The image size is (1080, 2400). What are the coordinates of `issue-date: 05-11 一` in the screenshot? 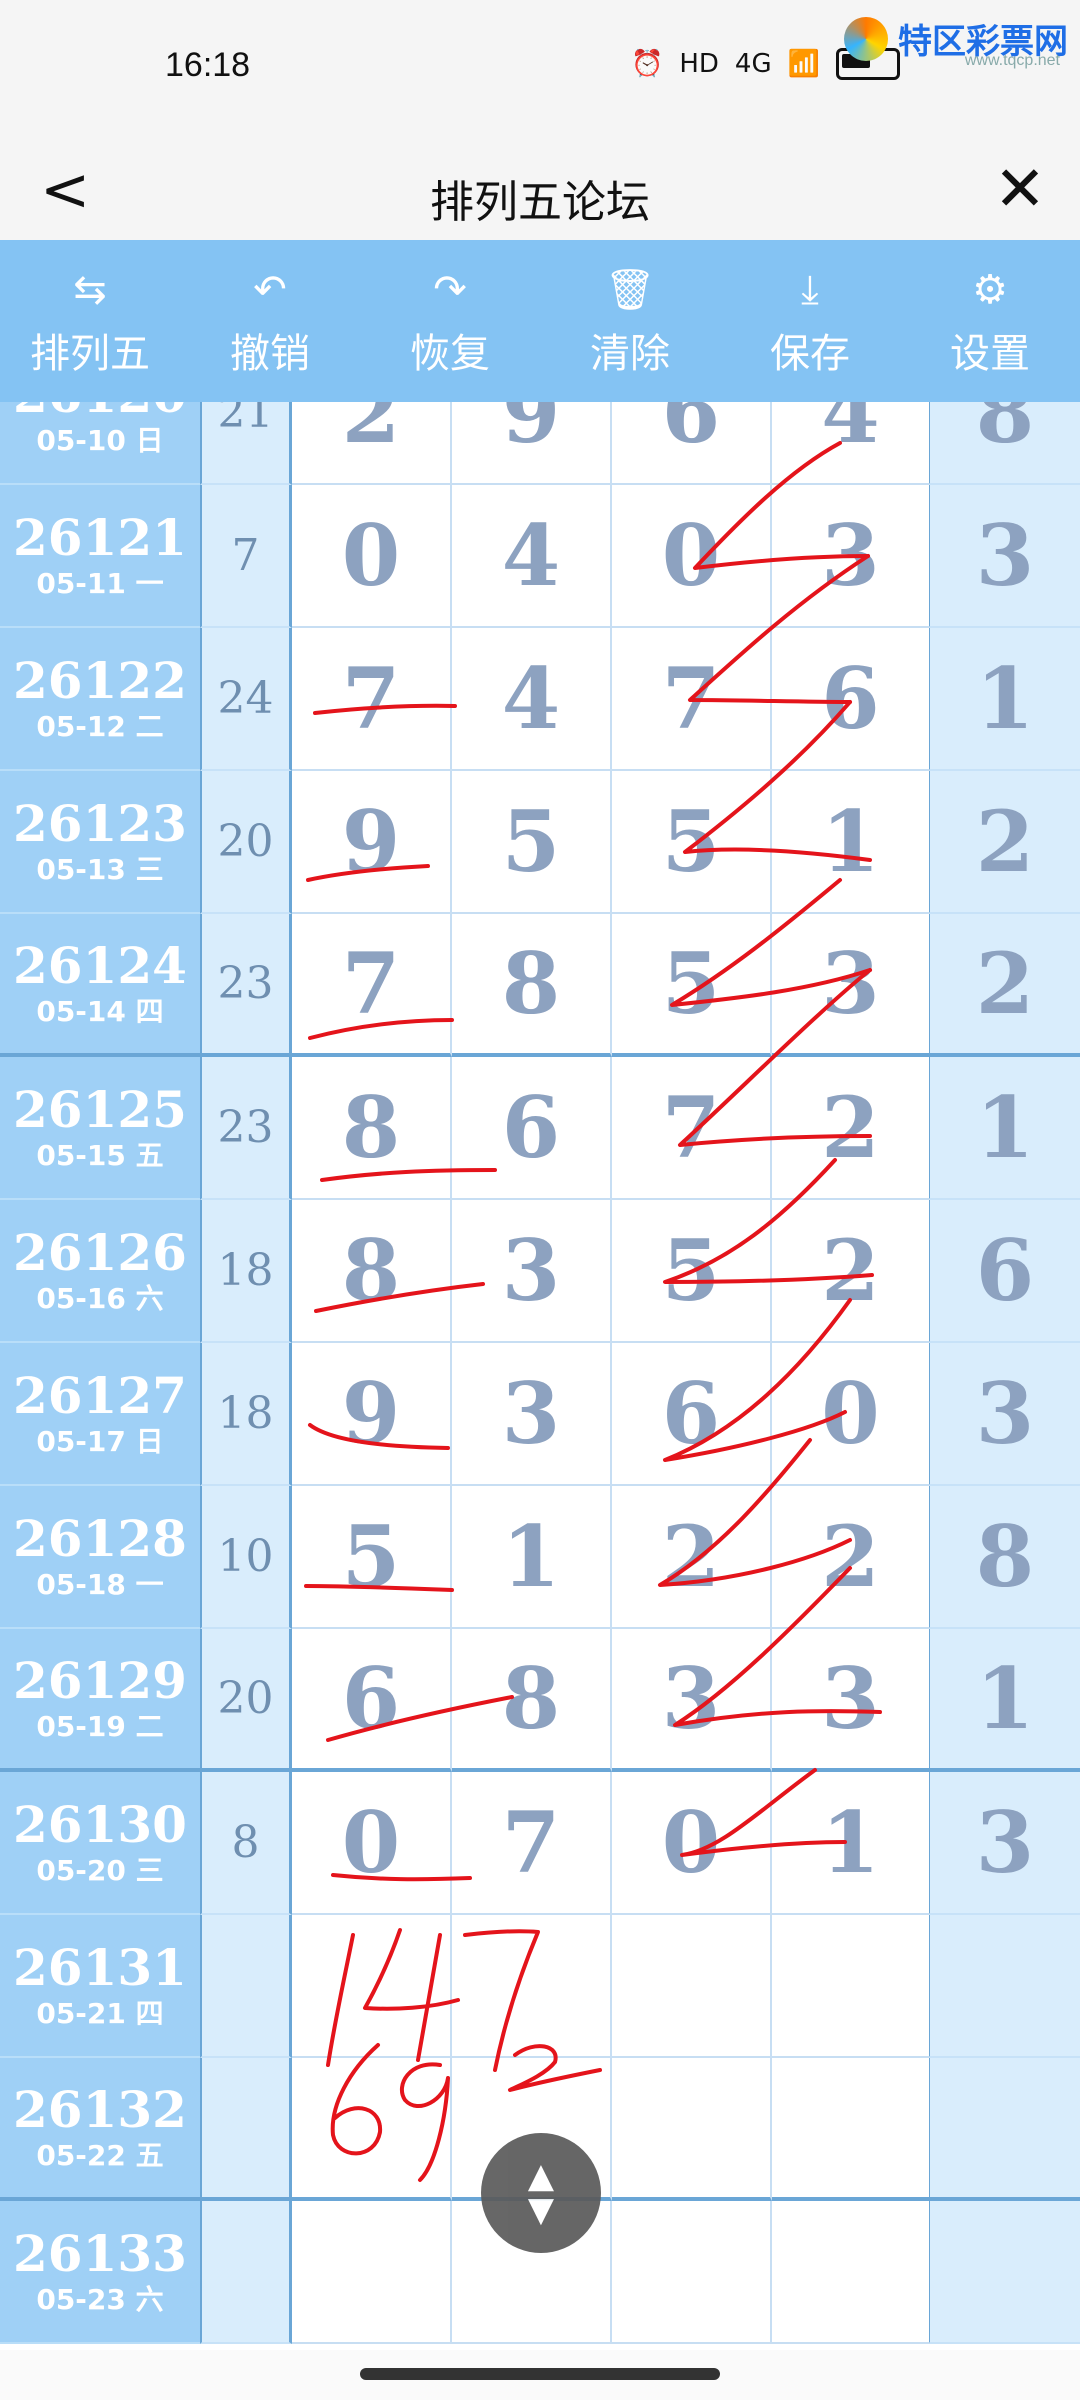 It's located at (100, 583).